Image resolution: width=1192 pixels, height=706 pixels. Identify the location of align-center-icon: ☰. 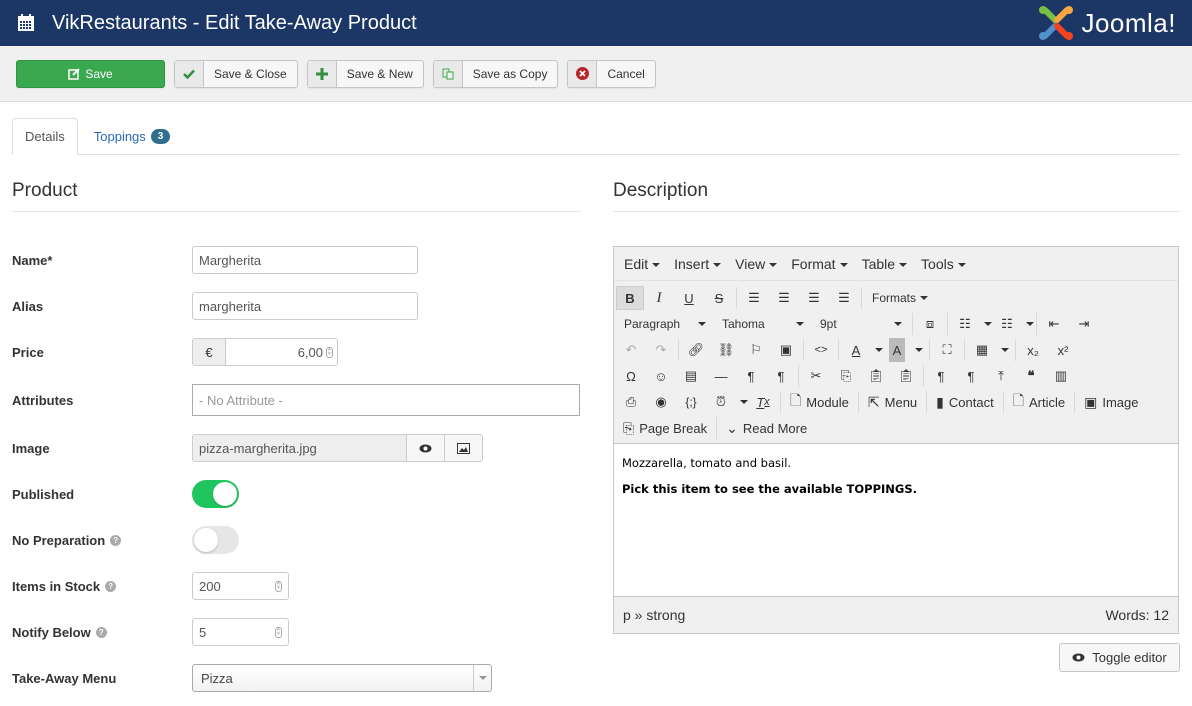
(784, 298).